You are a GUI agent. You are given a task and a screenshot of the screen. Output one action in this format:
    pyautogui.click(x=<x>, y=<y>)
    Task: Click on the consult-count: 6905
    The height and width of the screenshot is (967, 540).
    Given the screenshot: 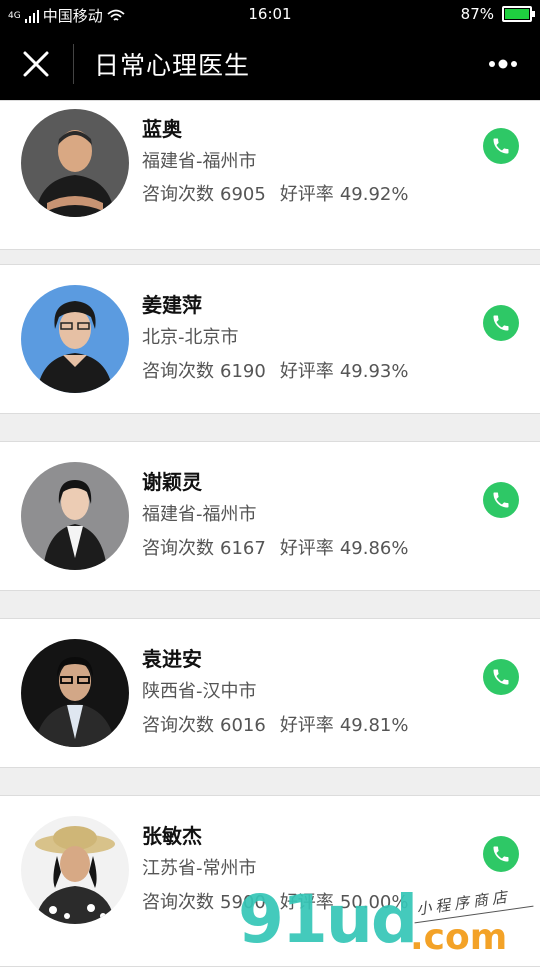 What is the action you would take?
    pyautogui.click(x=243, y=194)
    